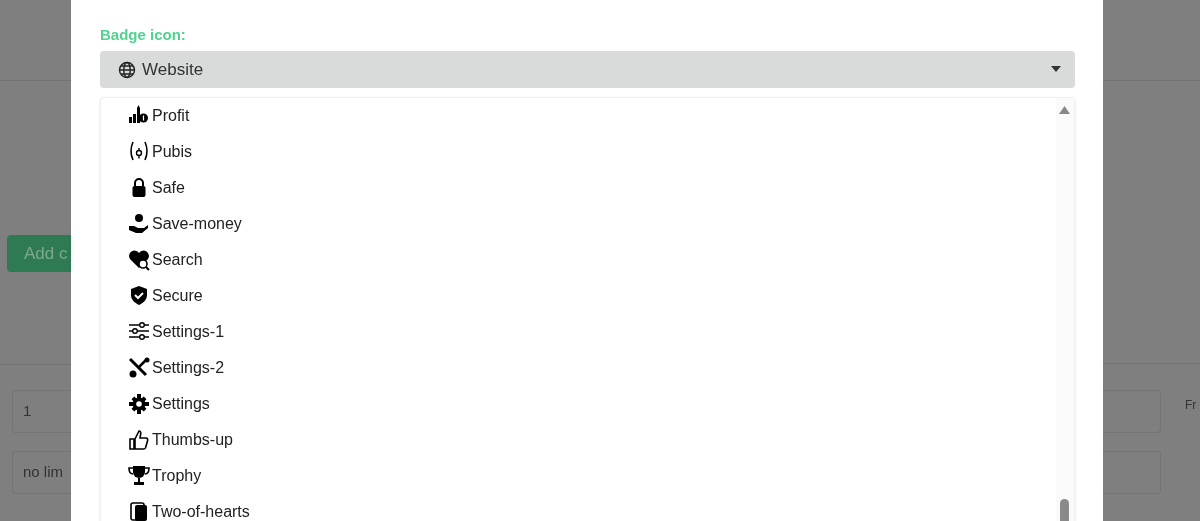  I want to click on scroll-up-icon, so click(1064, 110).